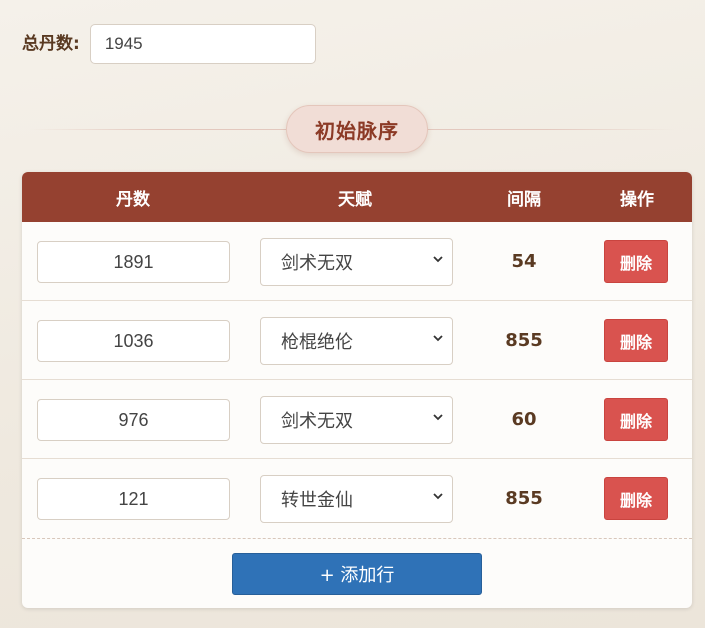 The height and width of the screenshot is (628, 705). Describe the element at coordinates (317, 500) in the screenshot. I see `talent-select-value: 转世金仙` at that location.